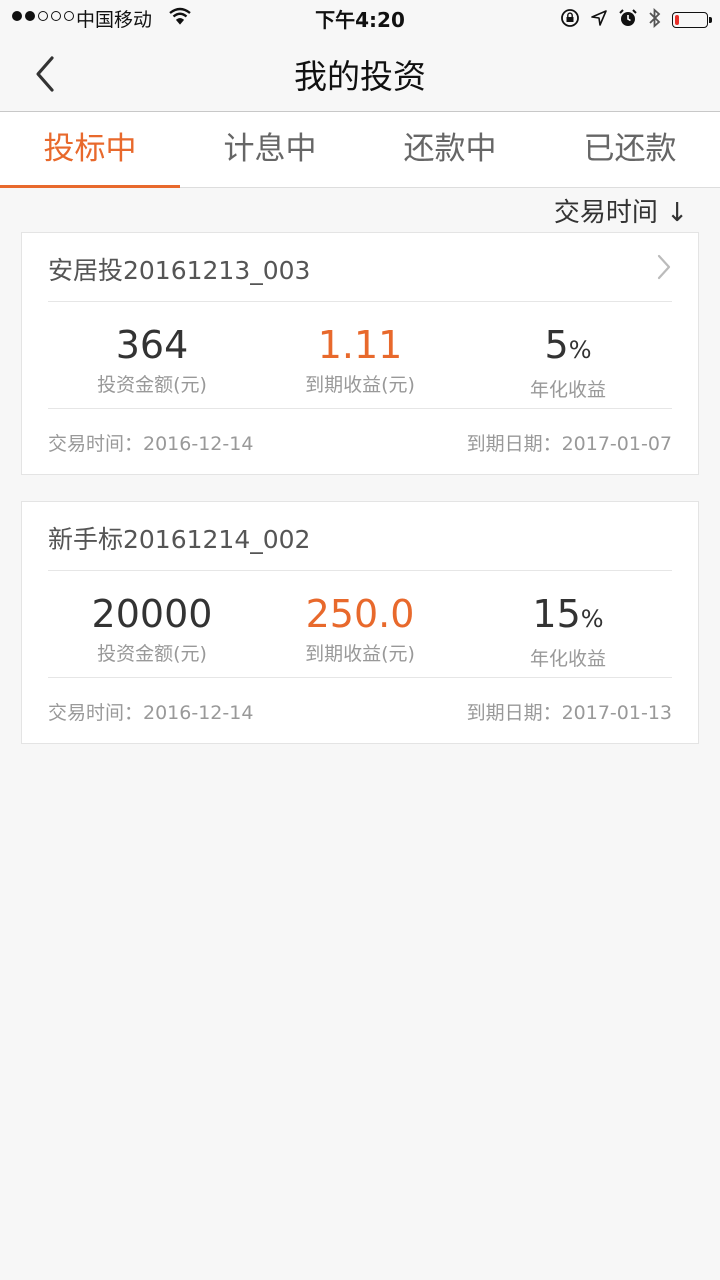  I want to click on card-header: 安居投20161213_003, so click(360, 267).